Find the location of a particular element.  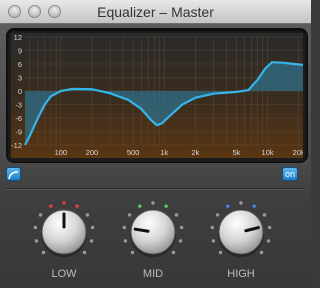

window-title: Equalizer – Master is located at coordinates (155, 12).